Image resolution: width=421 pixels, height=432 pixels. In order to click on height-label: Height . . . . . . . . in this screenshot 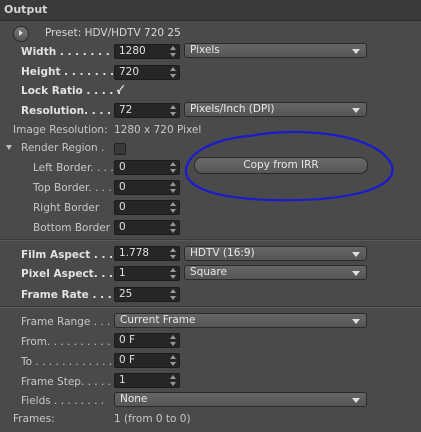, I will do `click(71, 72)`.